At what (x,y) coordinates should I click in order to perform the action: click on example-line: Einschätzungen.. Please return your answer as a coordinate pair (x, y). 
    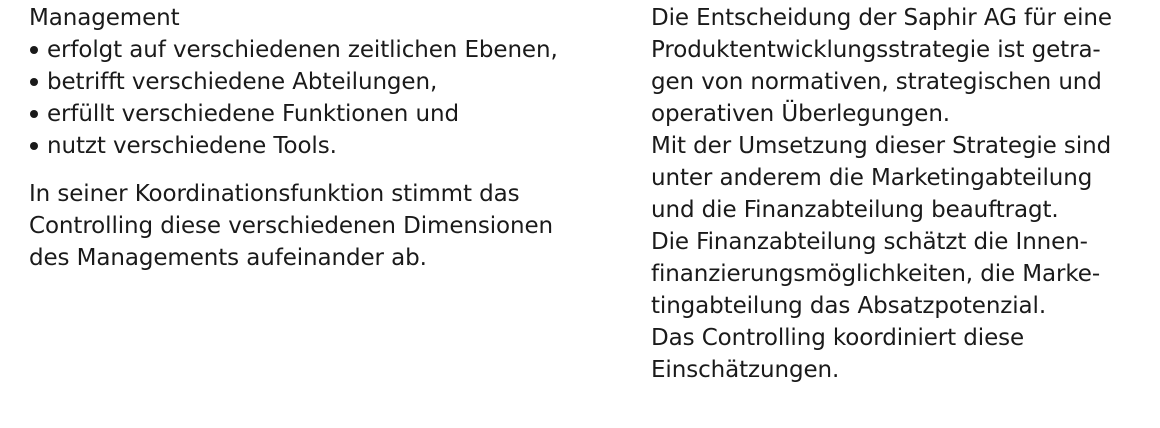
    Looking at the image, I should click on (745, 370).